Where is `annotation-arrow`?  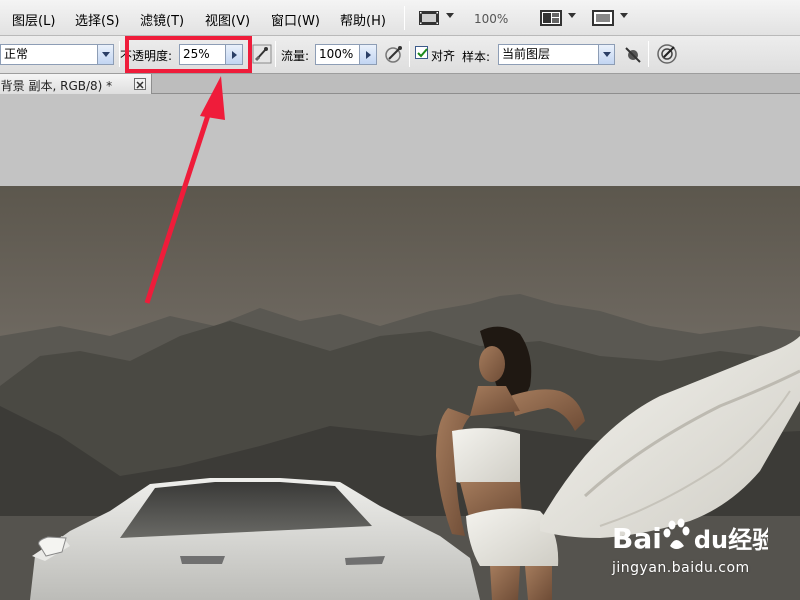 annotation-arrow is located at coordinates (184, 190).